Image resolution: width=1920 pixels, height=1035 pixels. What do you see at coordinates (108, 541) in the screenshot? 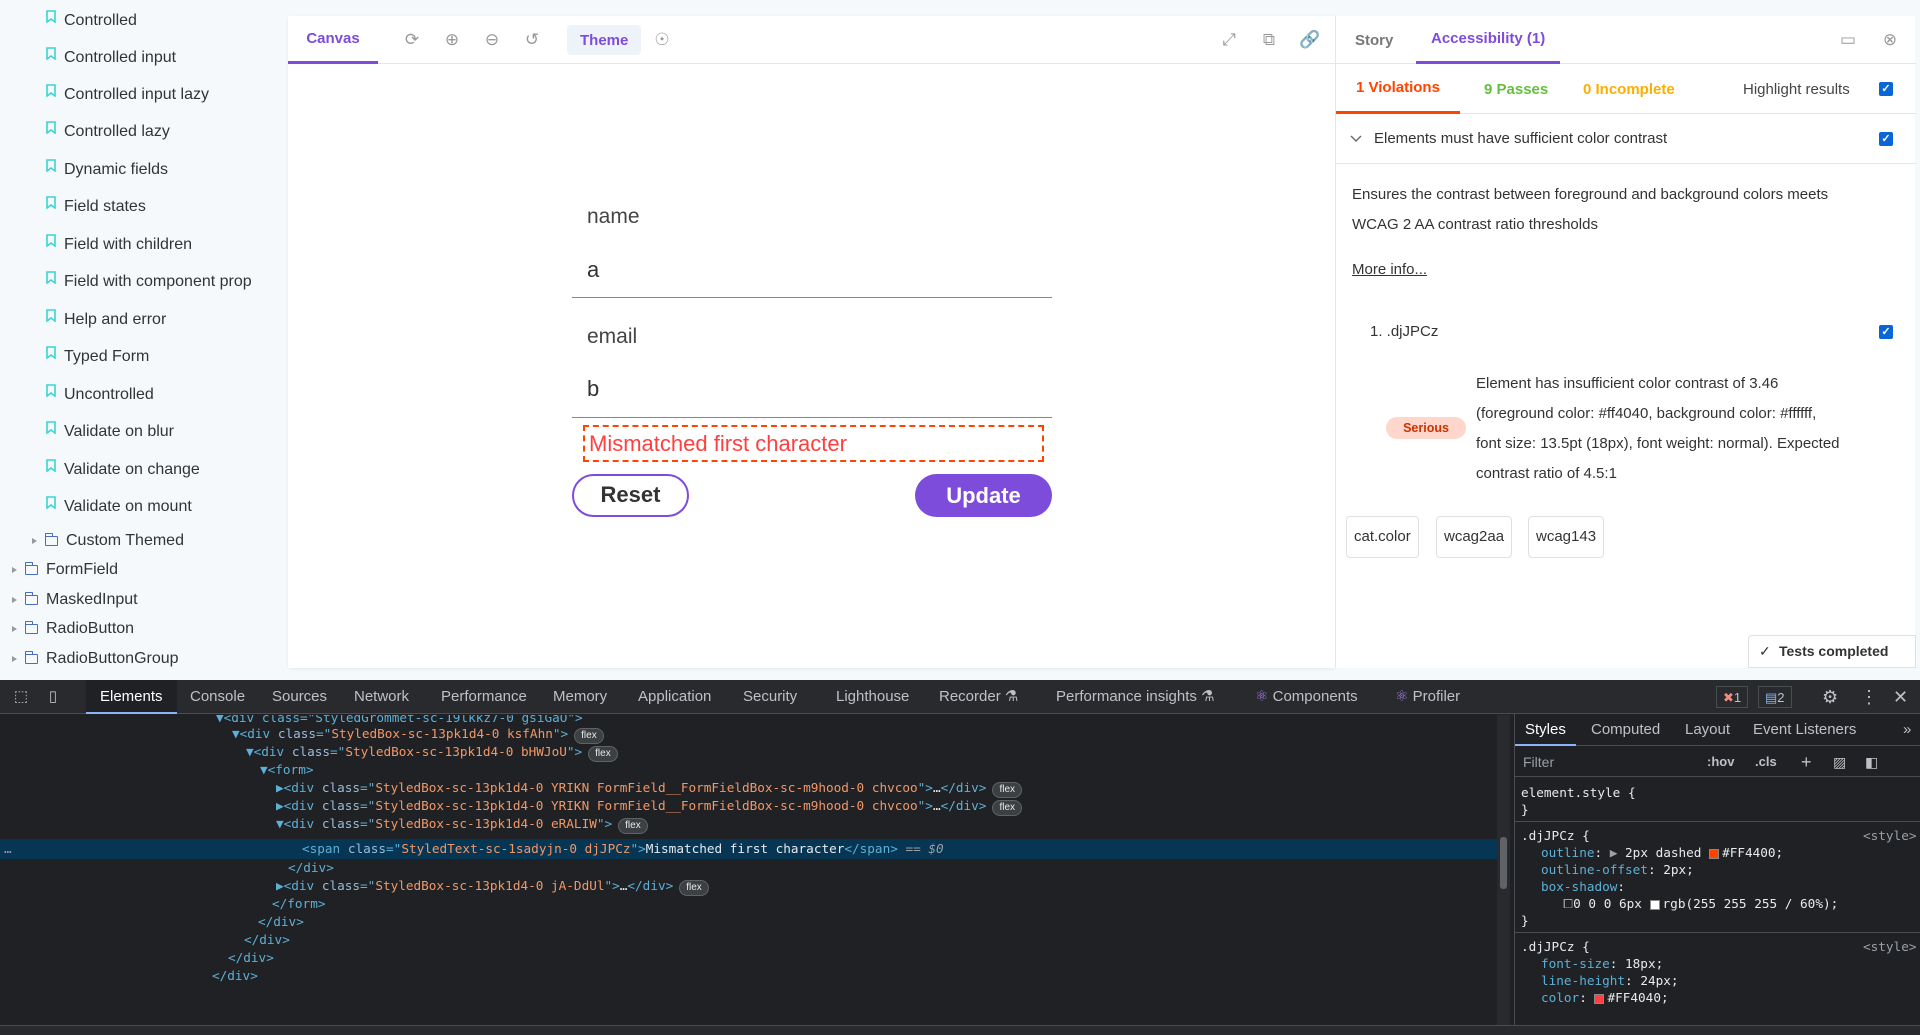
I see `sidebar-item-custom-themed: Custom Themed` at bounding box center [108, 541].